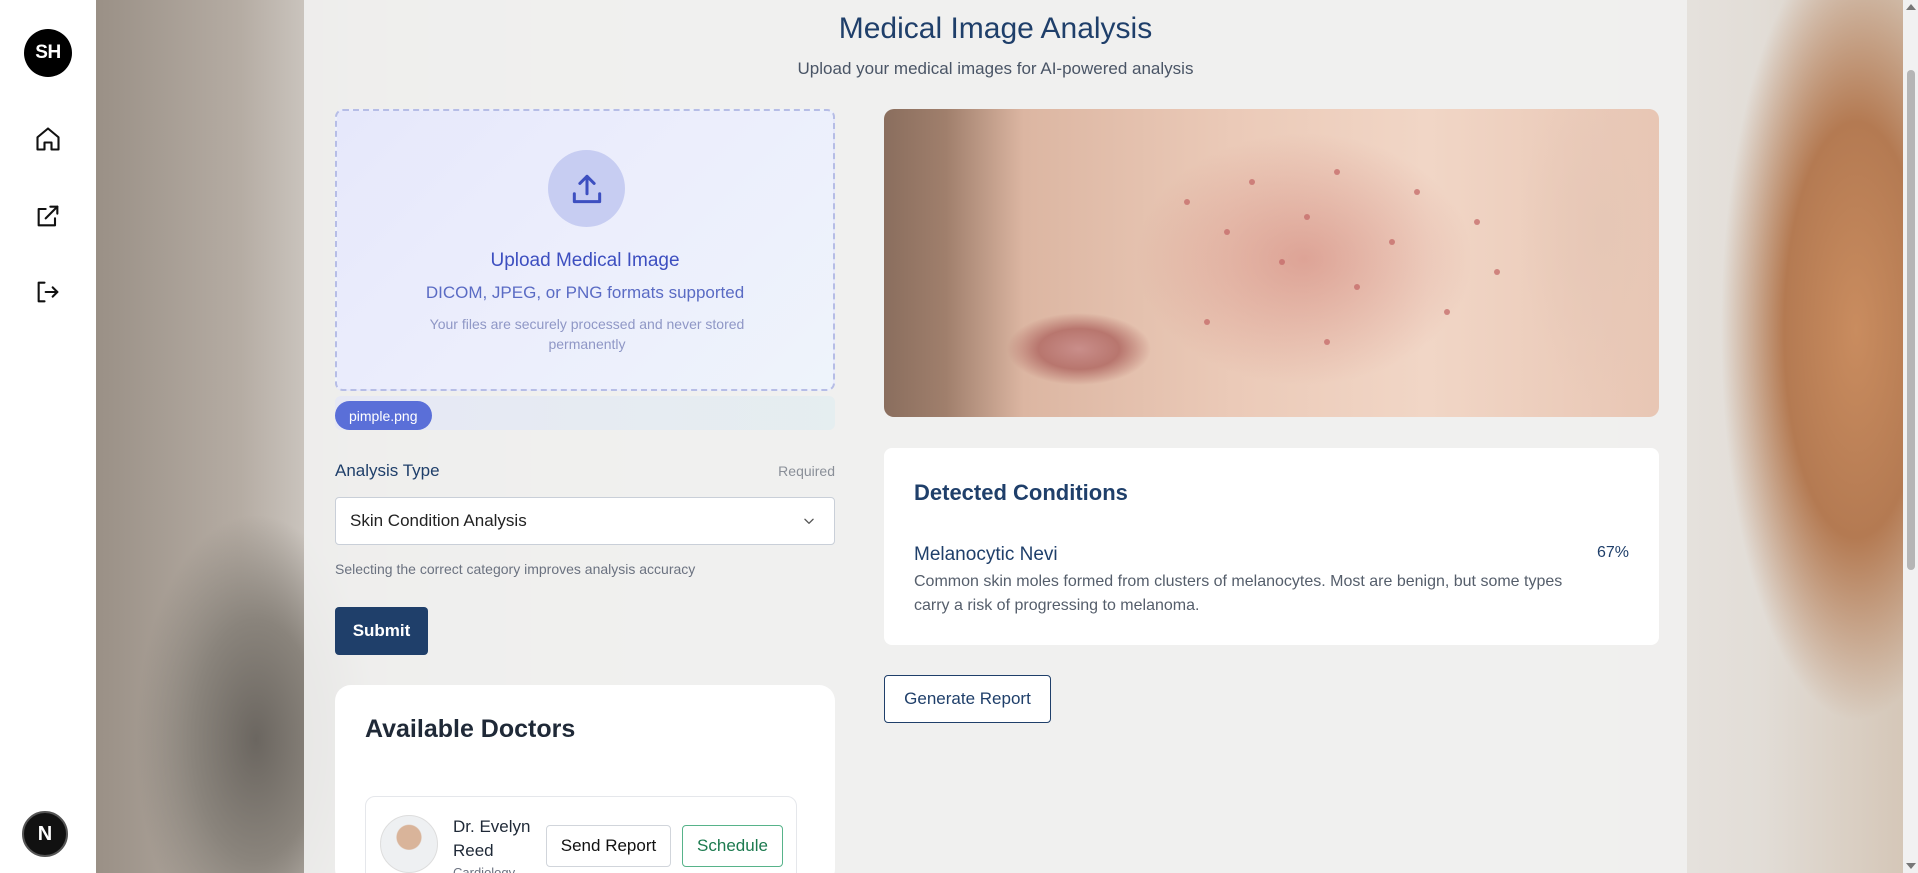  I want to click on external-link-icon, so click(48, 216).